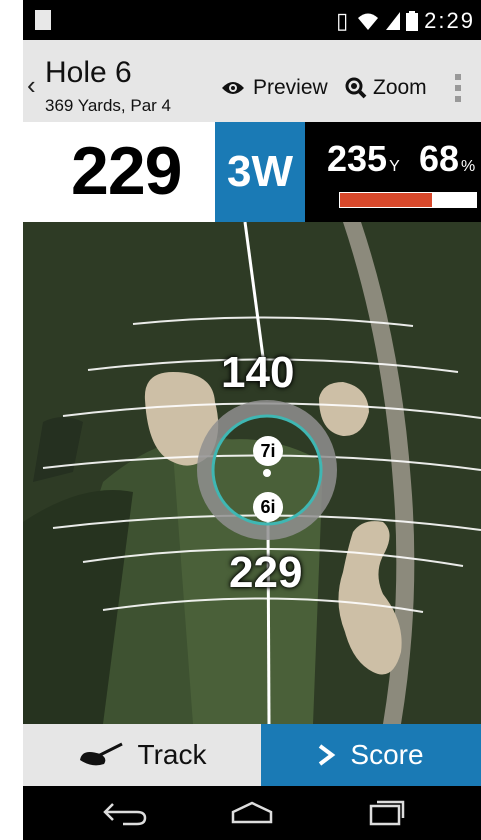 This screenshot has height=840, width=481. What do you see at coordinates (458, 88) in the screenshot?
I see `overflow-menu-icon` at bounding box center [458, 88].